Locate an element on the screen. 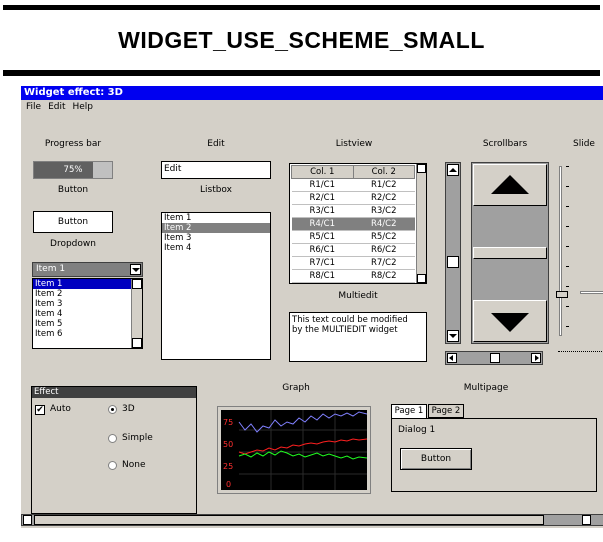 This screenshot has width=603, height=542. dialog-button: Button is located at coordinates (436, 459).